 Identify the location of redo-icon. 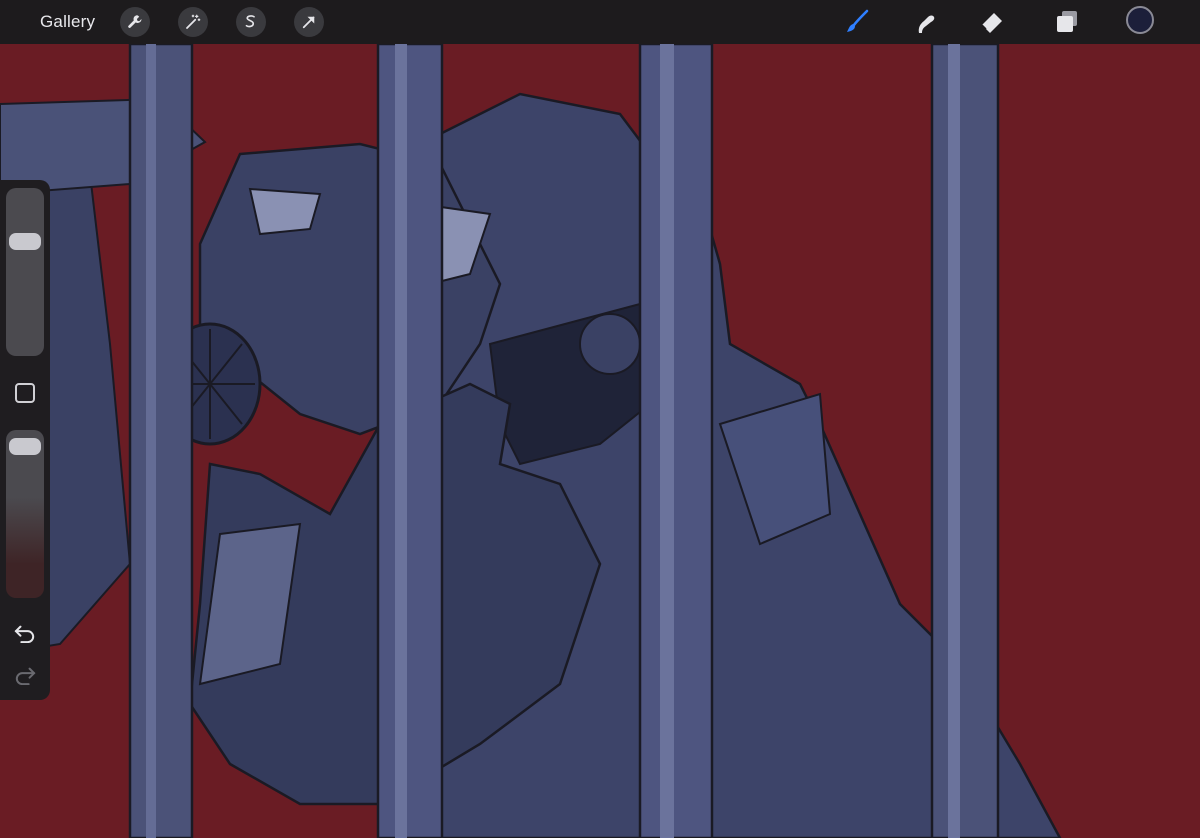
(25, 676).